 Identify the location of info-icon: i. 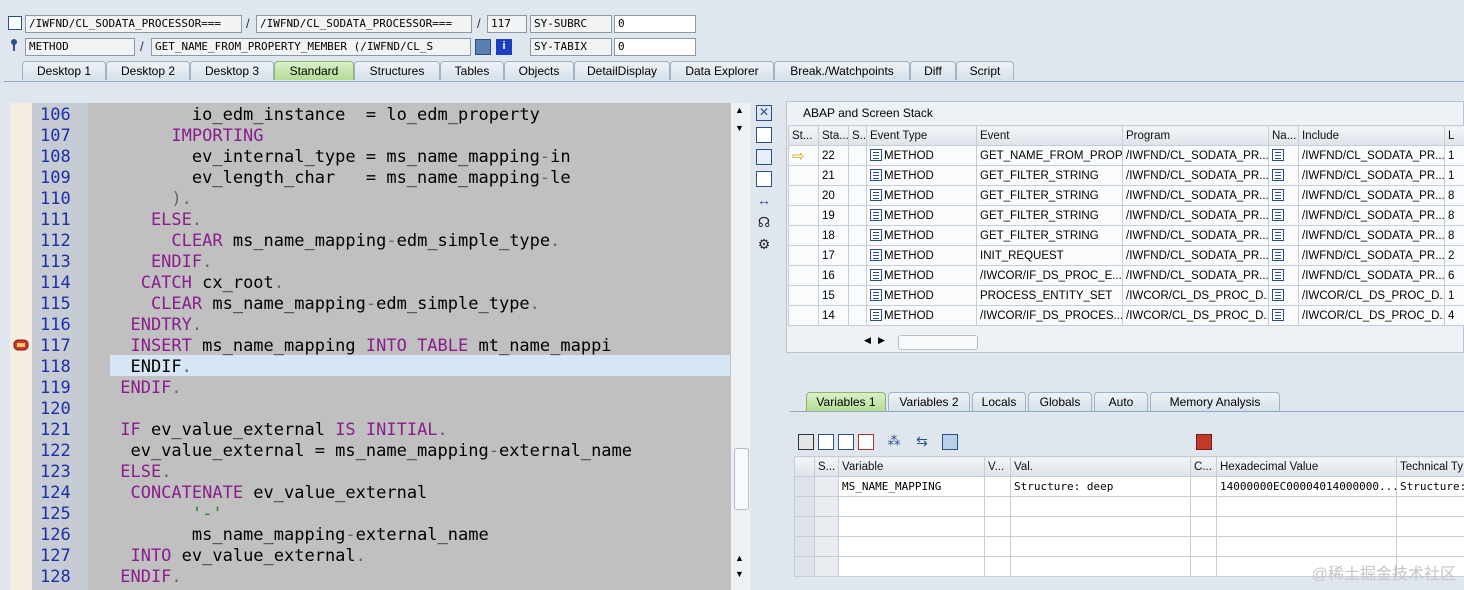
(504, 47).